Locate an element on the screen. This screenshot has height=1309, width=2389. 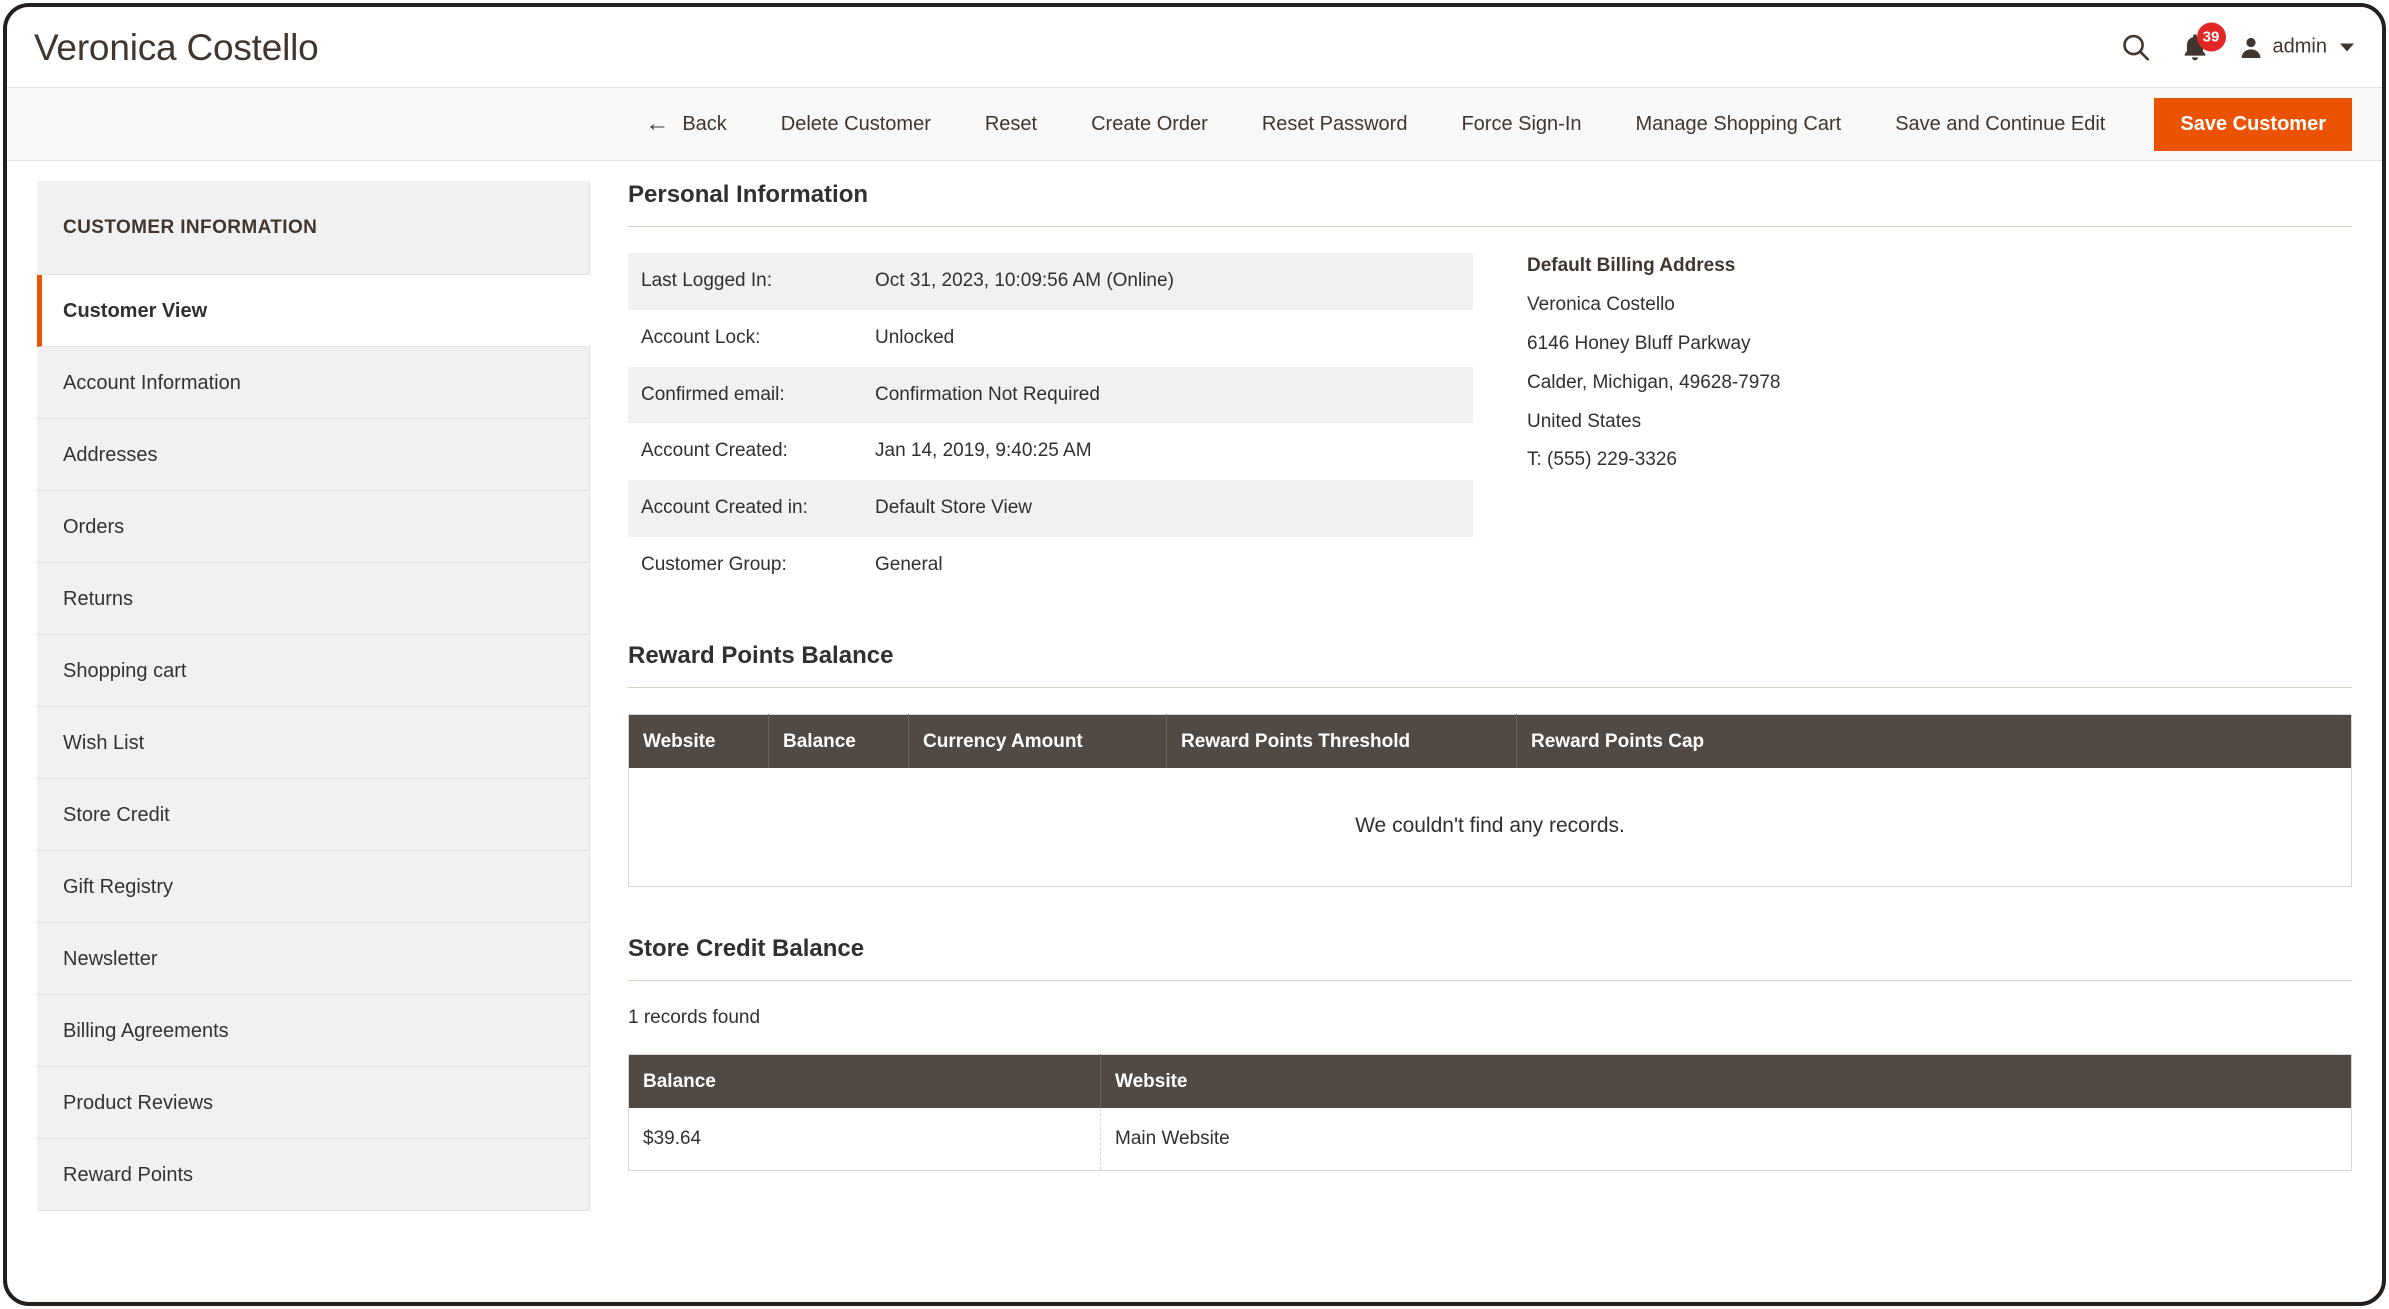
sidebar-item-label: Product Reviews is located at coordinates (138, 1103).